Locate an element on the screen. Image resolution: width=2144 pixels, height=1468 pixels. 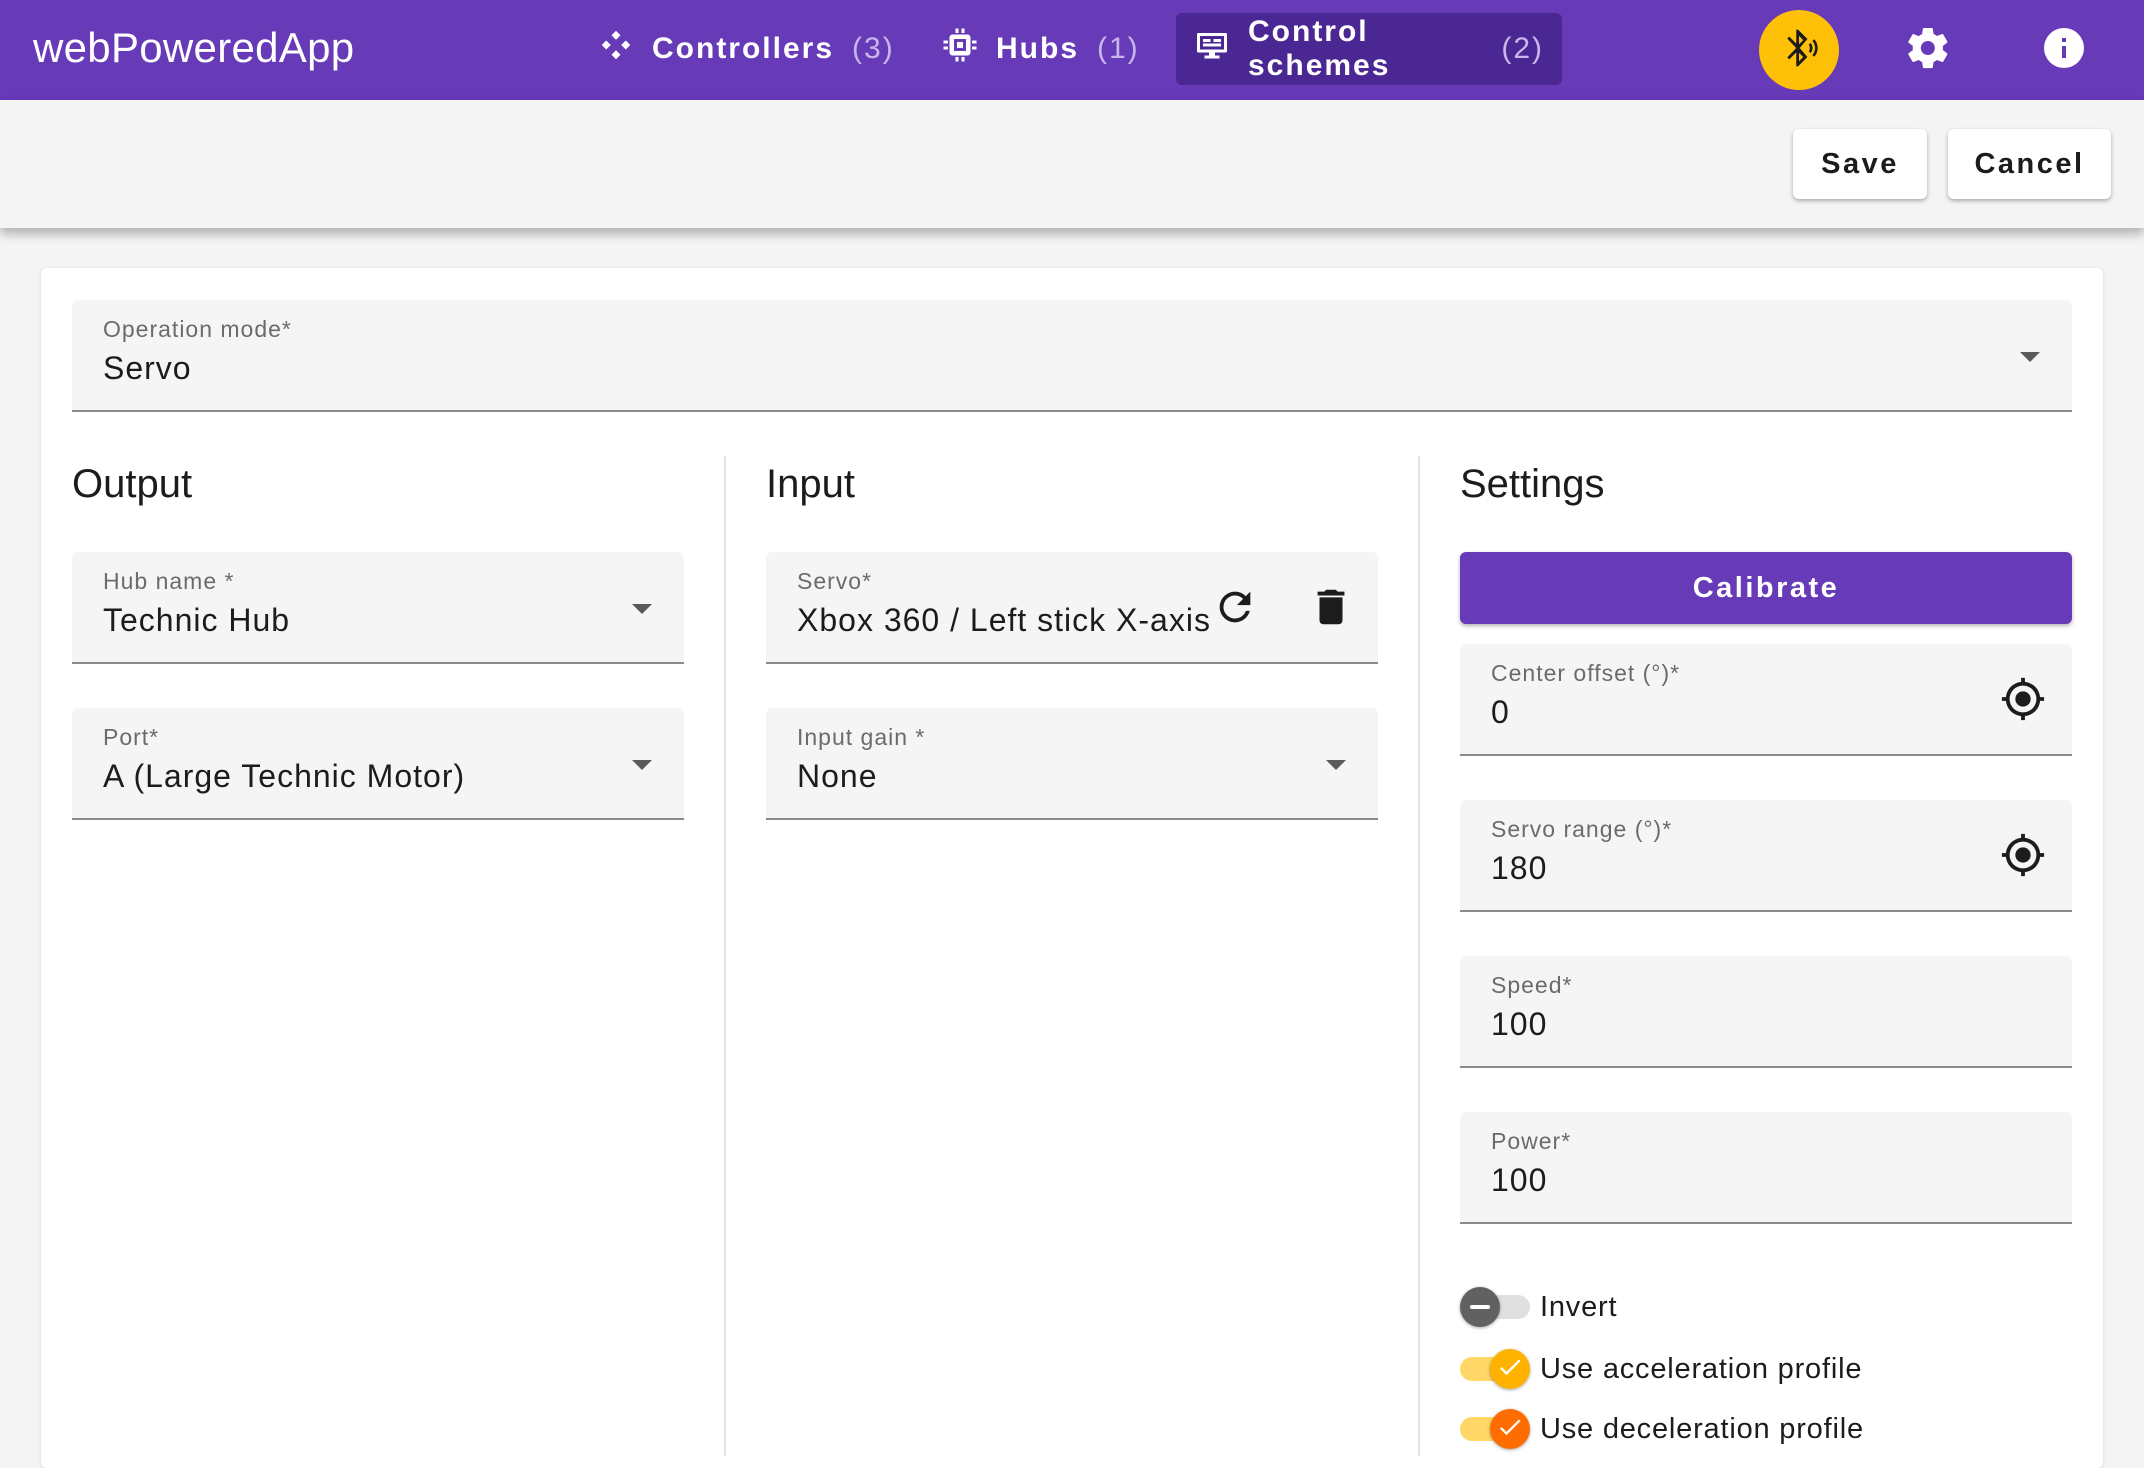
minus-icon is located at coordinates (1480, 1307).